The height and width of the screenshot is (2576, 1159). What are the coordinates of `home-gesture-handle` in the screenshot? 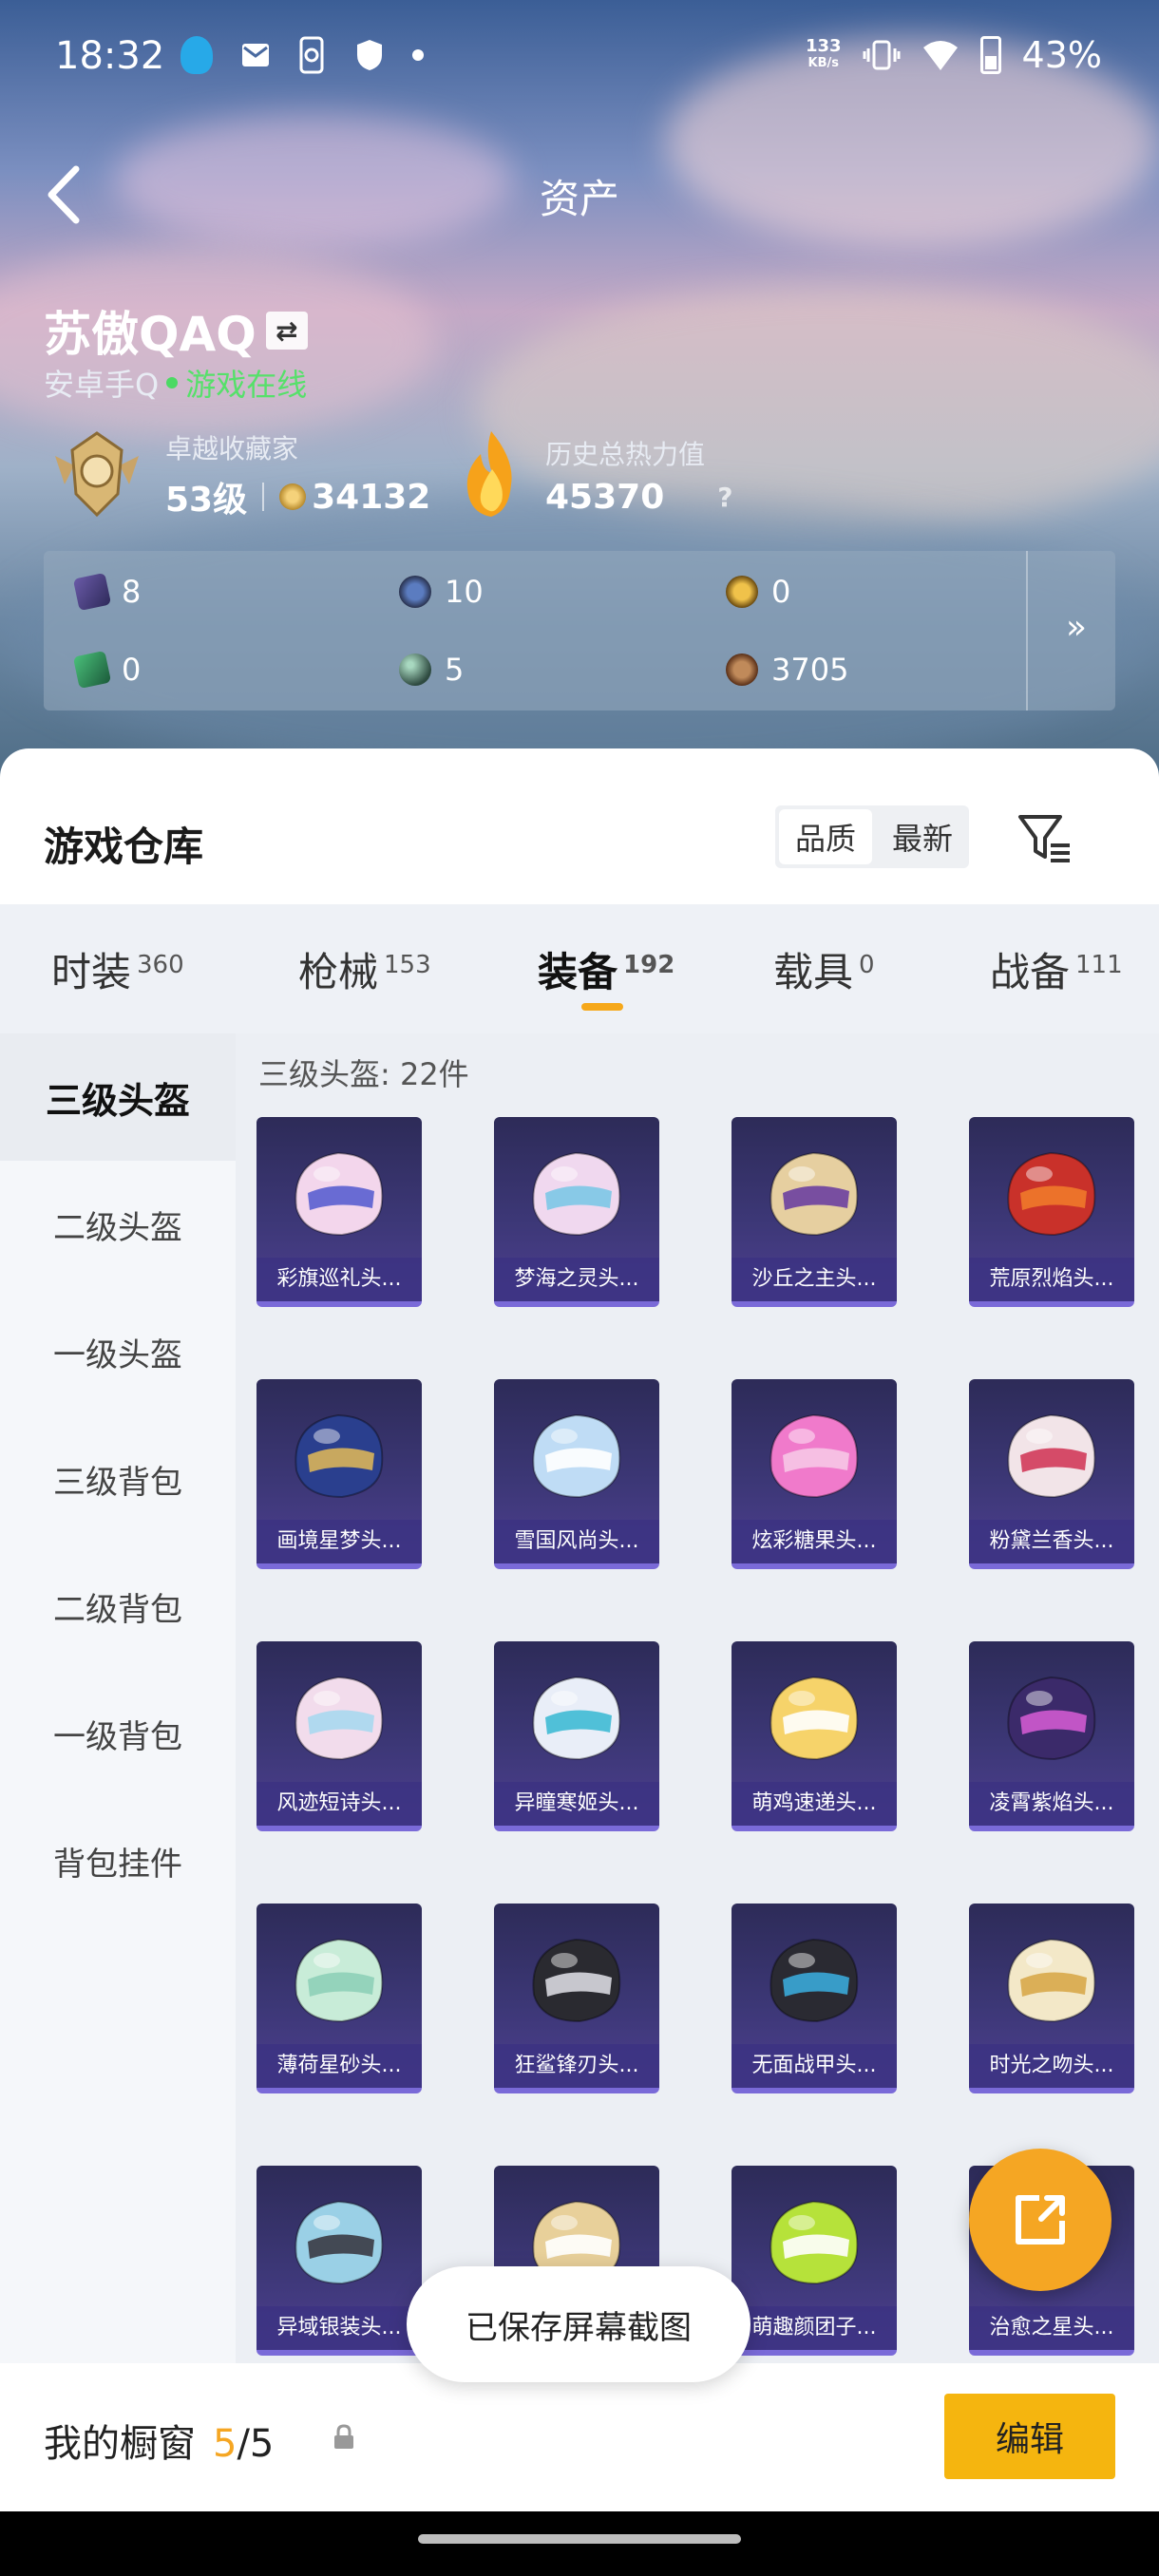 It's located at (579, 2539).